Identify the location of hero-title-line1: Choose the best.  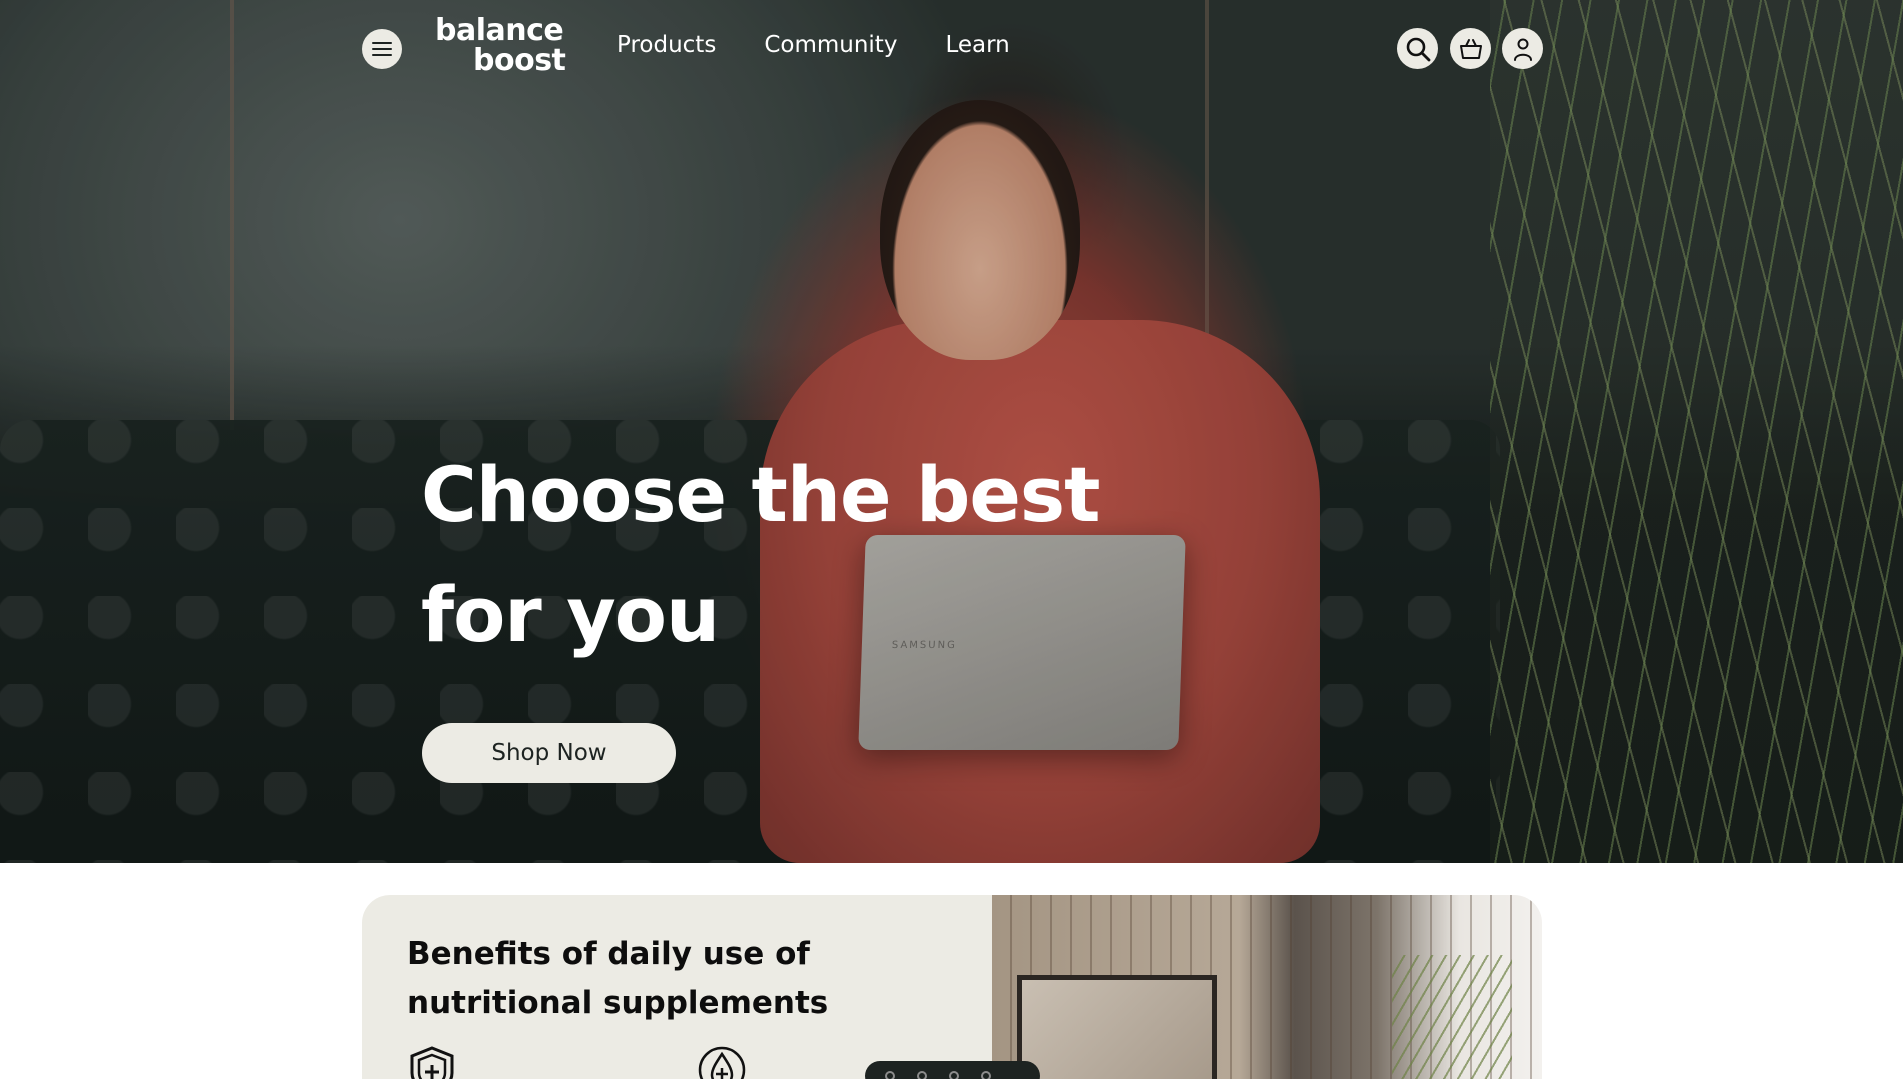
(760, 494).